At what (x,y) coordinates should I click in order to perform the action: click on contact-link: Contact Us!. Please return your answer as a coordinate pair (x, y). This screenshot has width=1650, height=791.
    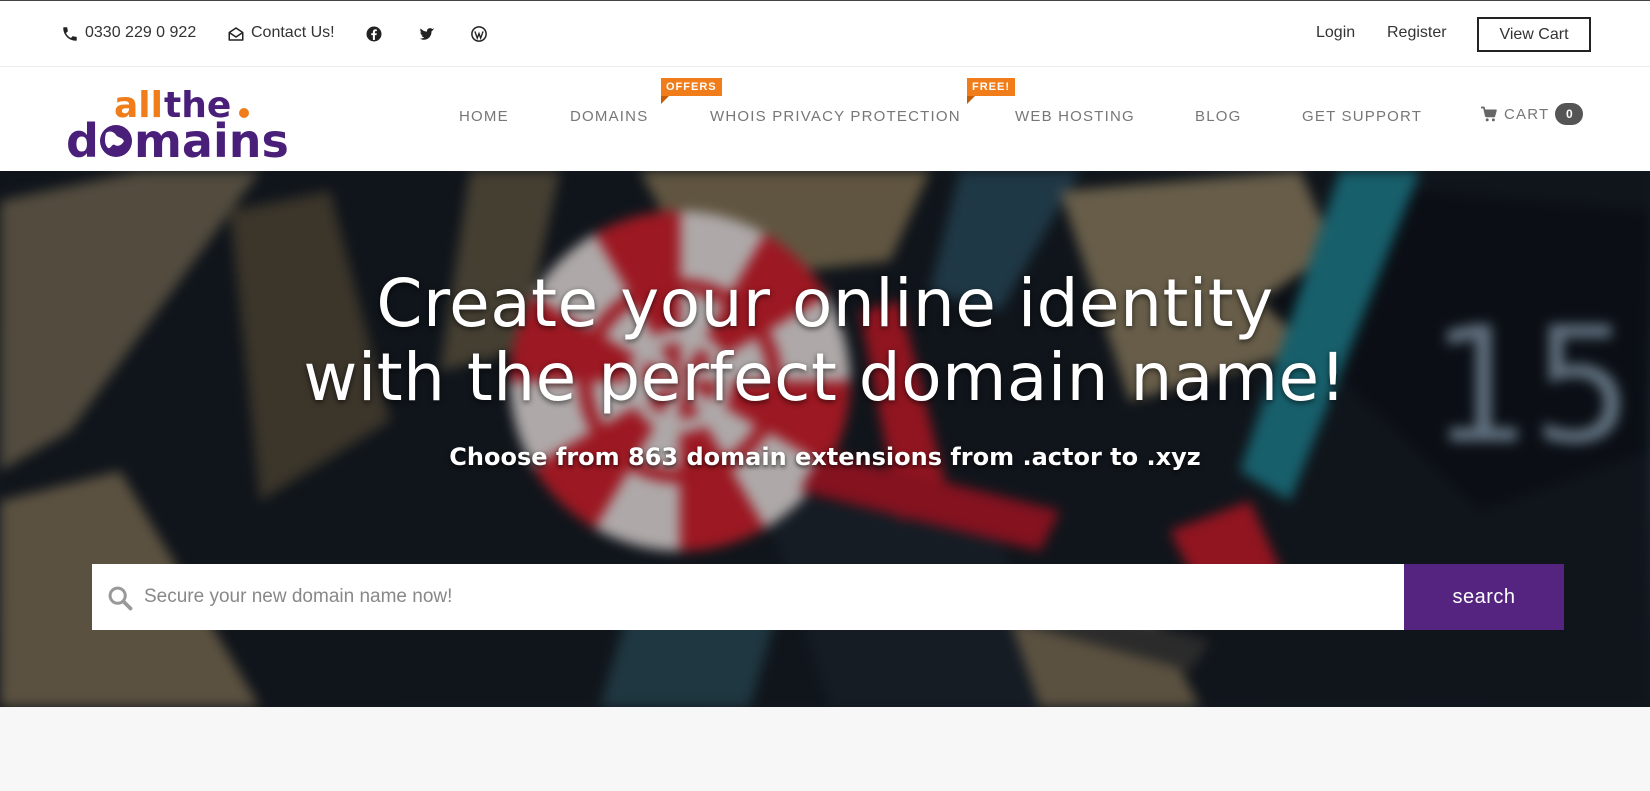
    Looking at the image, I should click on (293, 33).